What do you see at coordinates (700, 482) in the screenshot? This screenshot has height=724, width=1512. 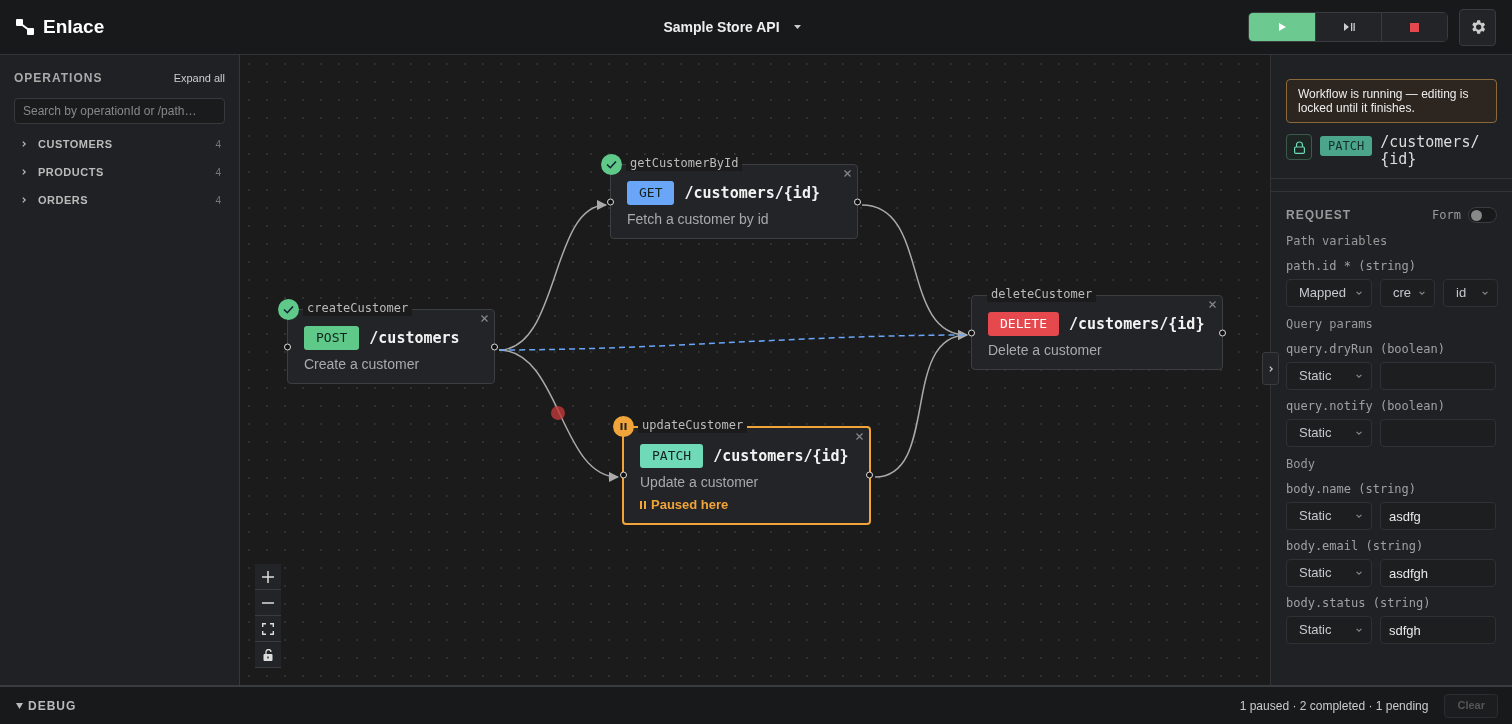 I see `node-description: Update a customer` at bounding box center [700, 482].